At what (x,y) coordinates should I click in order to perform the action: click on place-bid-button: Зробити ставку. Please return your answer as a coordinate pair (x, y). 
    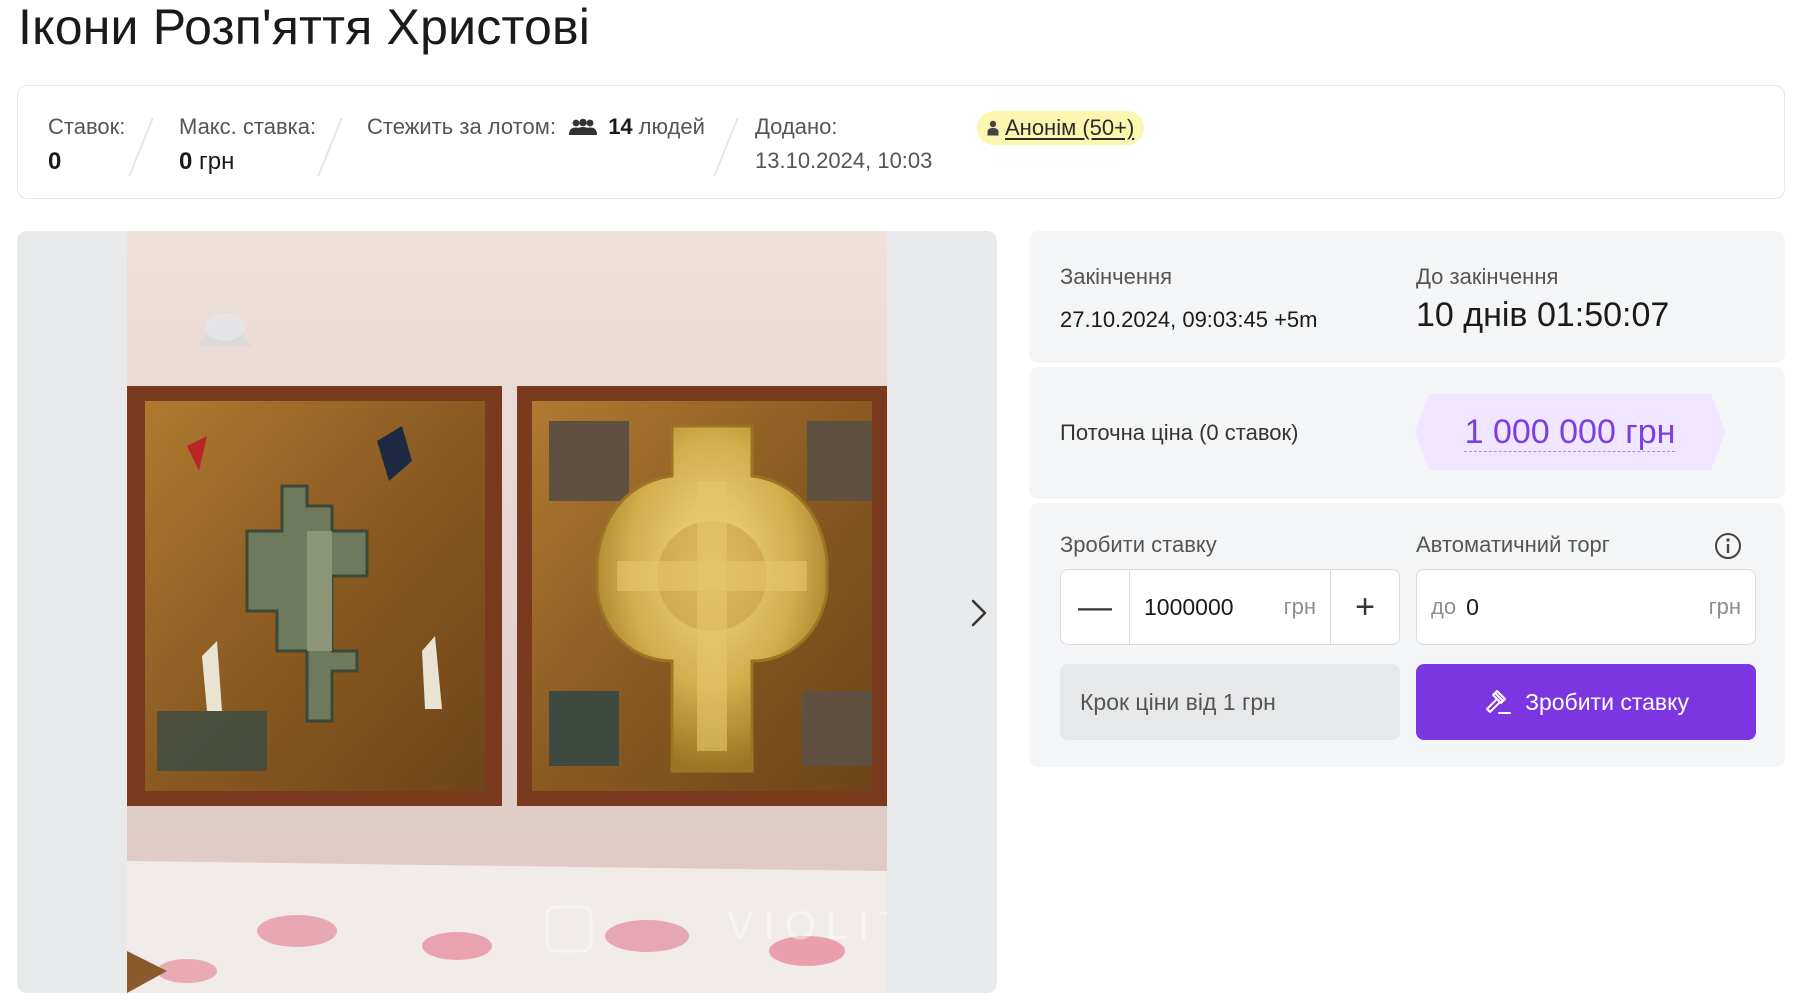
    Looking at the image, I should click on (1586, 702).